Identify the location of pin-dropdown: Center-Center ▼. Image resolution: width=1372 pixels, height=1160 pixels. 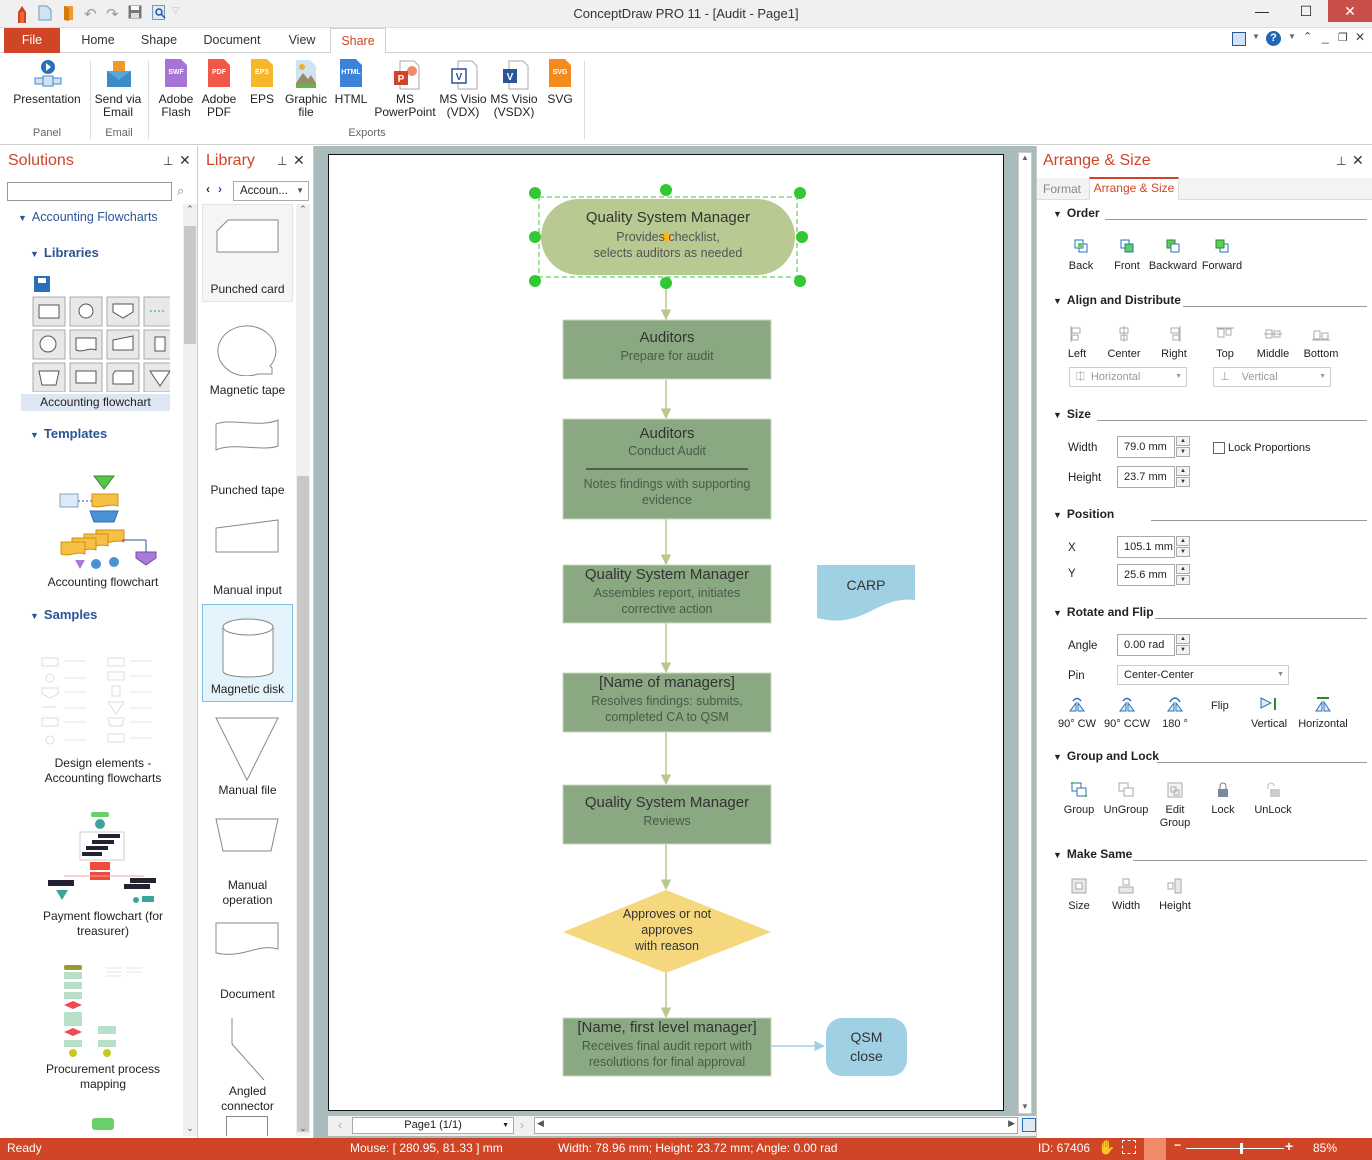
(1203, 675).